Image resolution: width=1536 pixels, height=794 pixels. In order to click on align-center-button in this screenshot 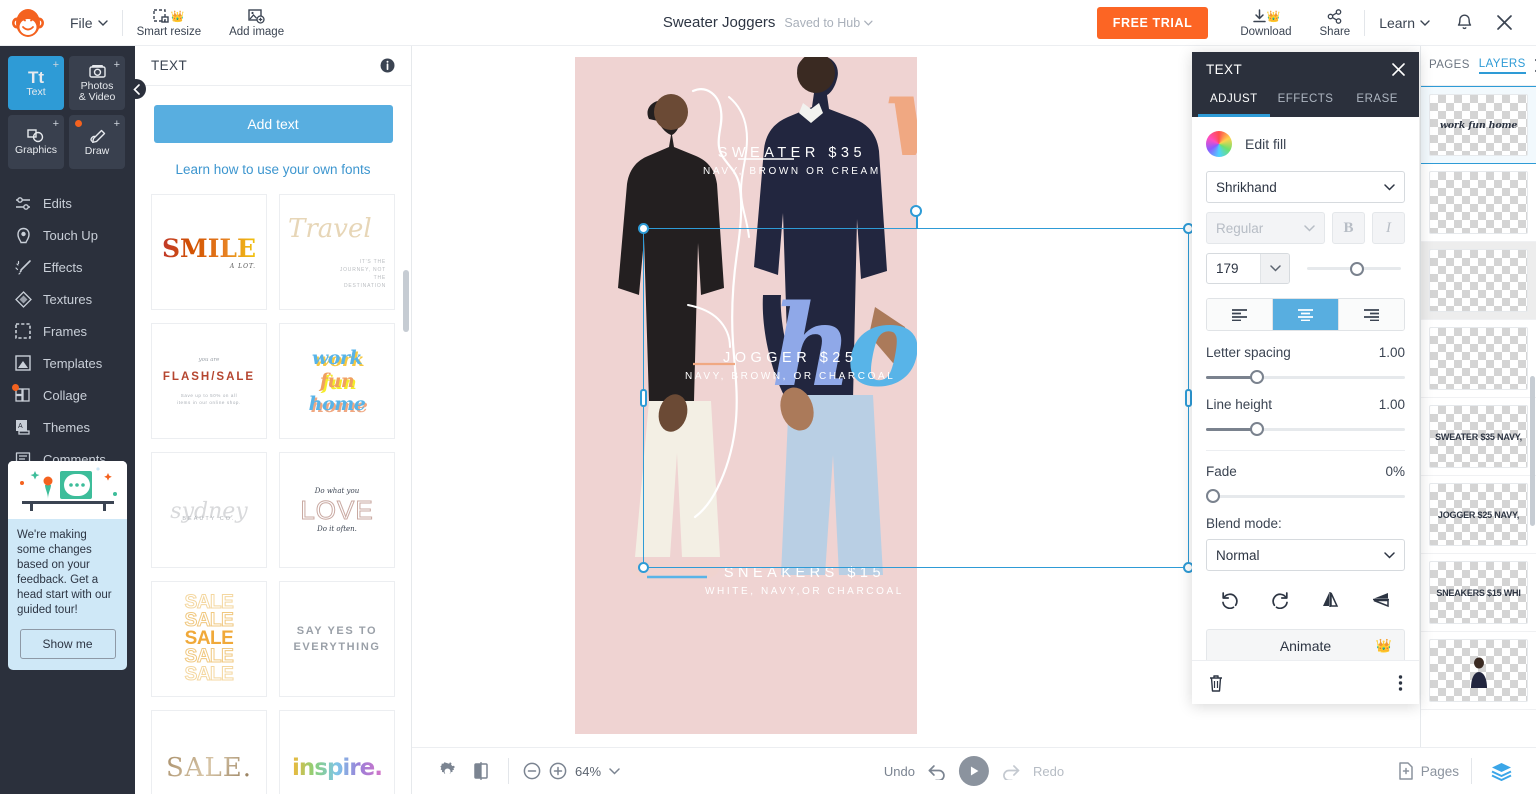, I will do `click(1306, 314)`.